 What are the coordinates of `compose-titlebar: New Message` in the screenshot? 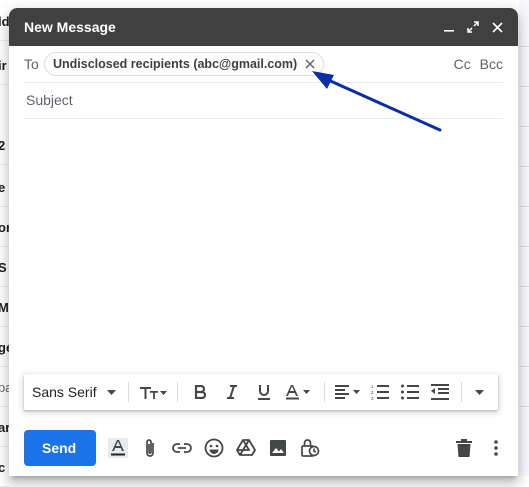 It's located at (263, 27).